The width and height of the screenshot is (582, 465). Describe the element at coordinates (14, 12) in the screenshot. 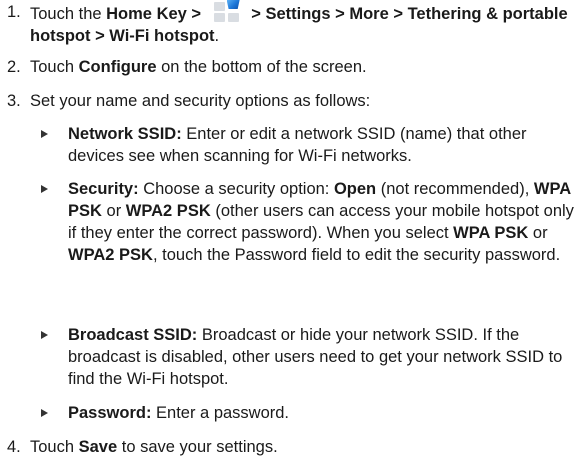

I see `step-number: 1.` at that location.